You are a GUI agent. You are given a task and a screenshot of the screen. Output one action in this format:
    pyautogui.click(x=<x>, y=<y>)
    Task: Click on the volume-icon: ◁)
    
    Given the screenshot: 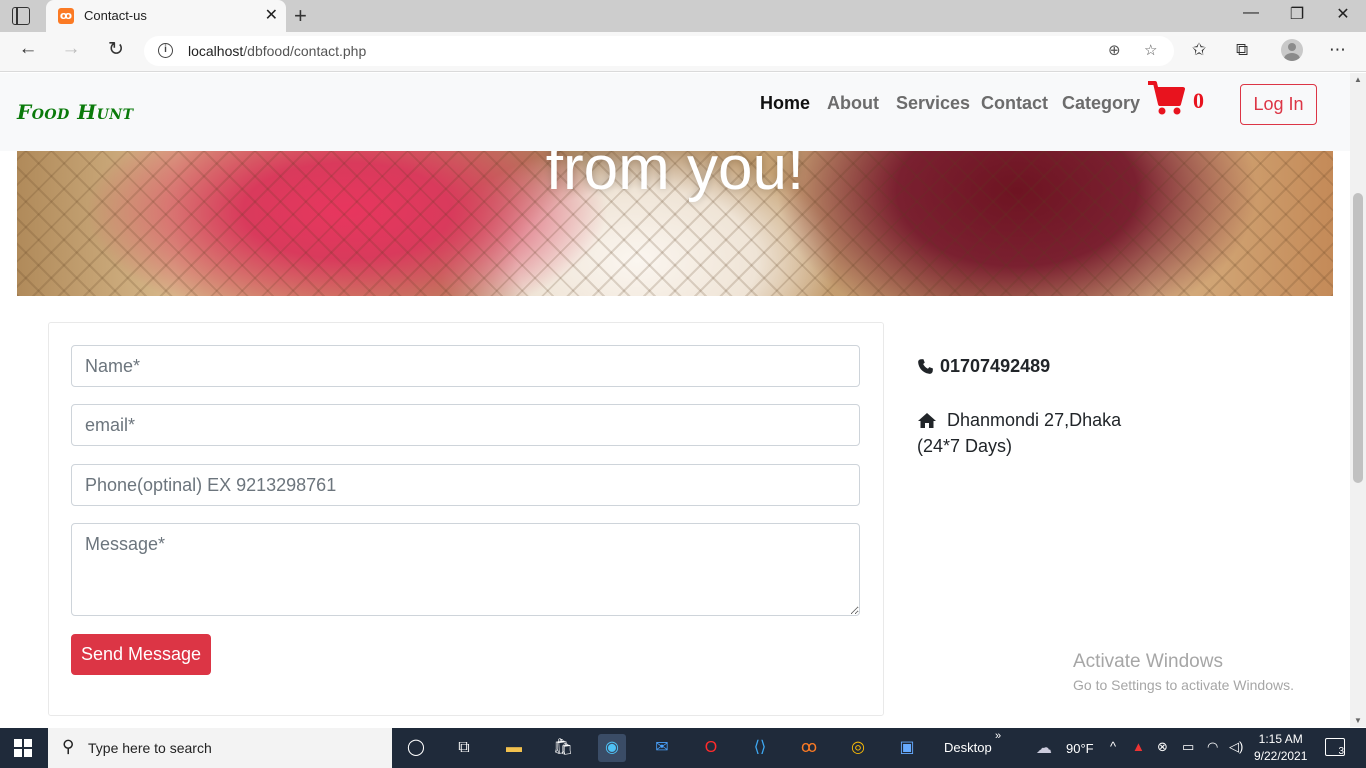 What is the action you would take?
    pyautogui.click(x=1236, y=747)
    